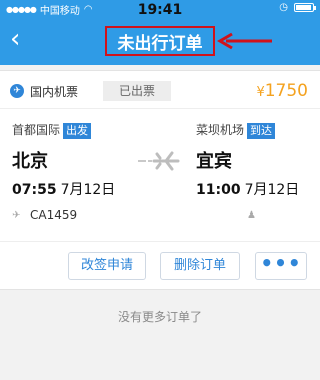  I want to click on highlight-box: 未出行订单, so click(160, 41).